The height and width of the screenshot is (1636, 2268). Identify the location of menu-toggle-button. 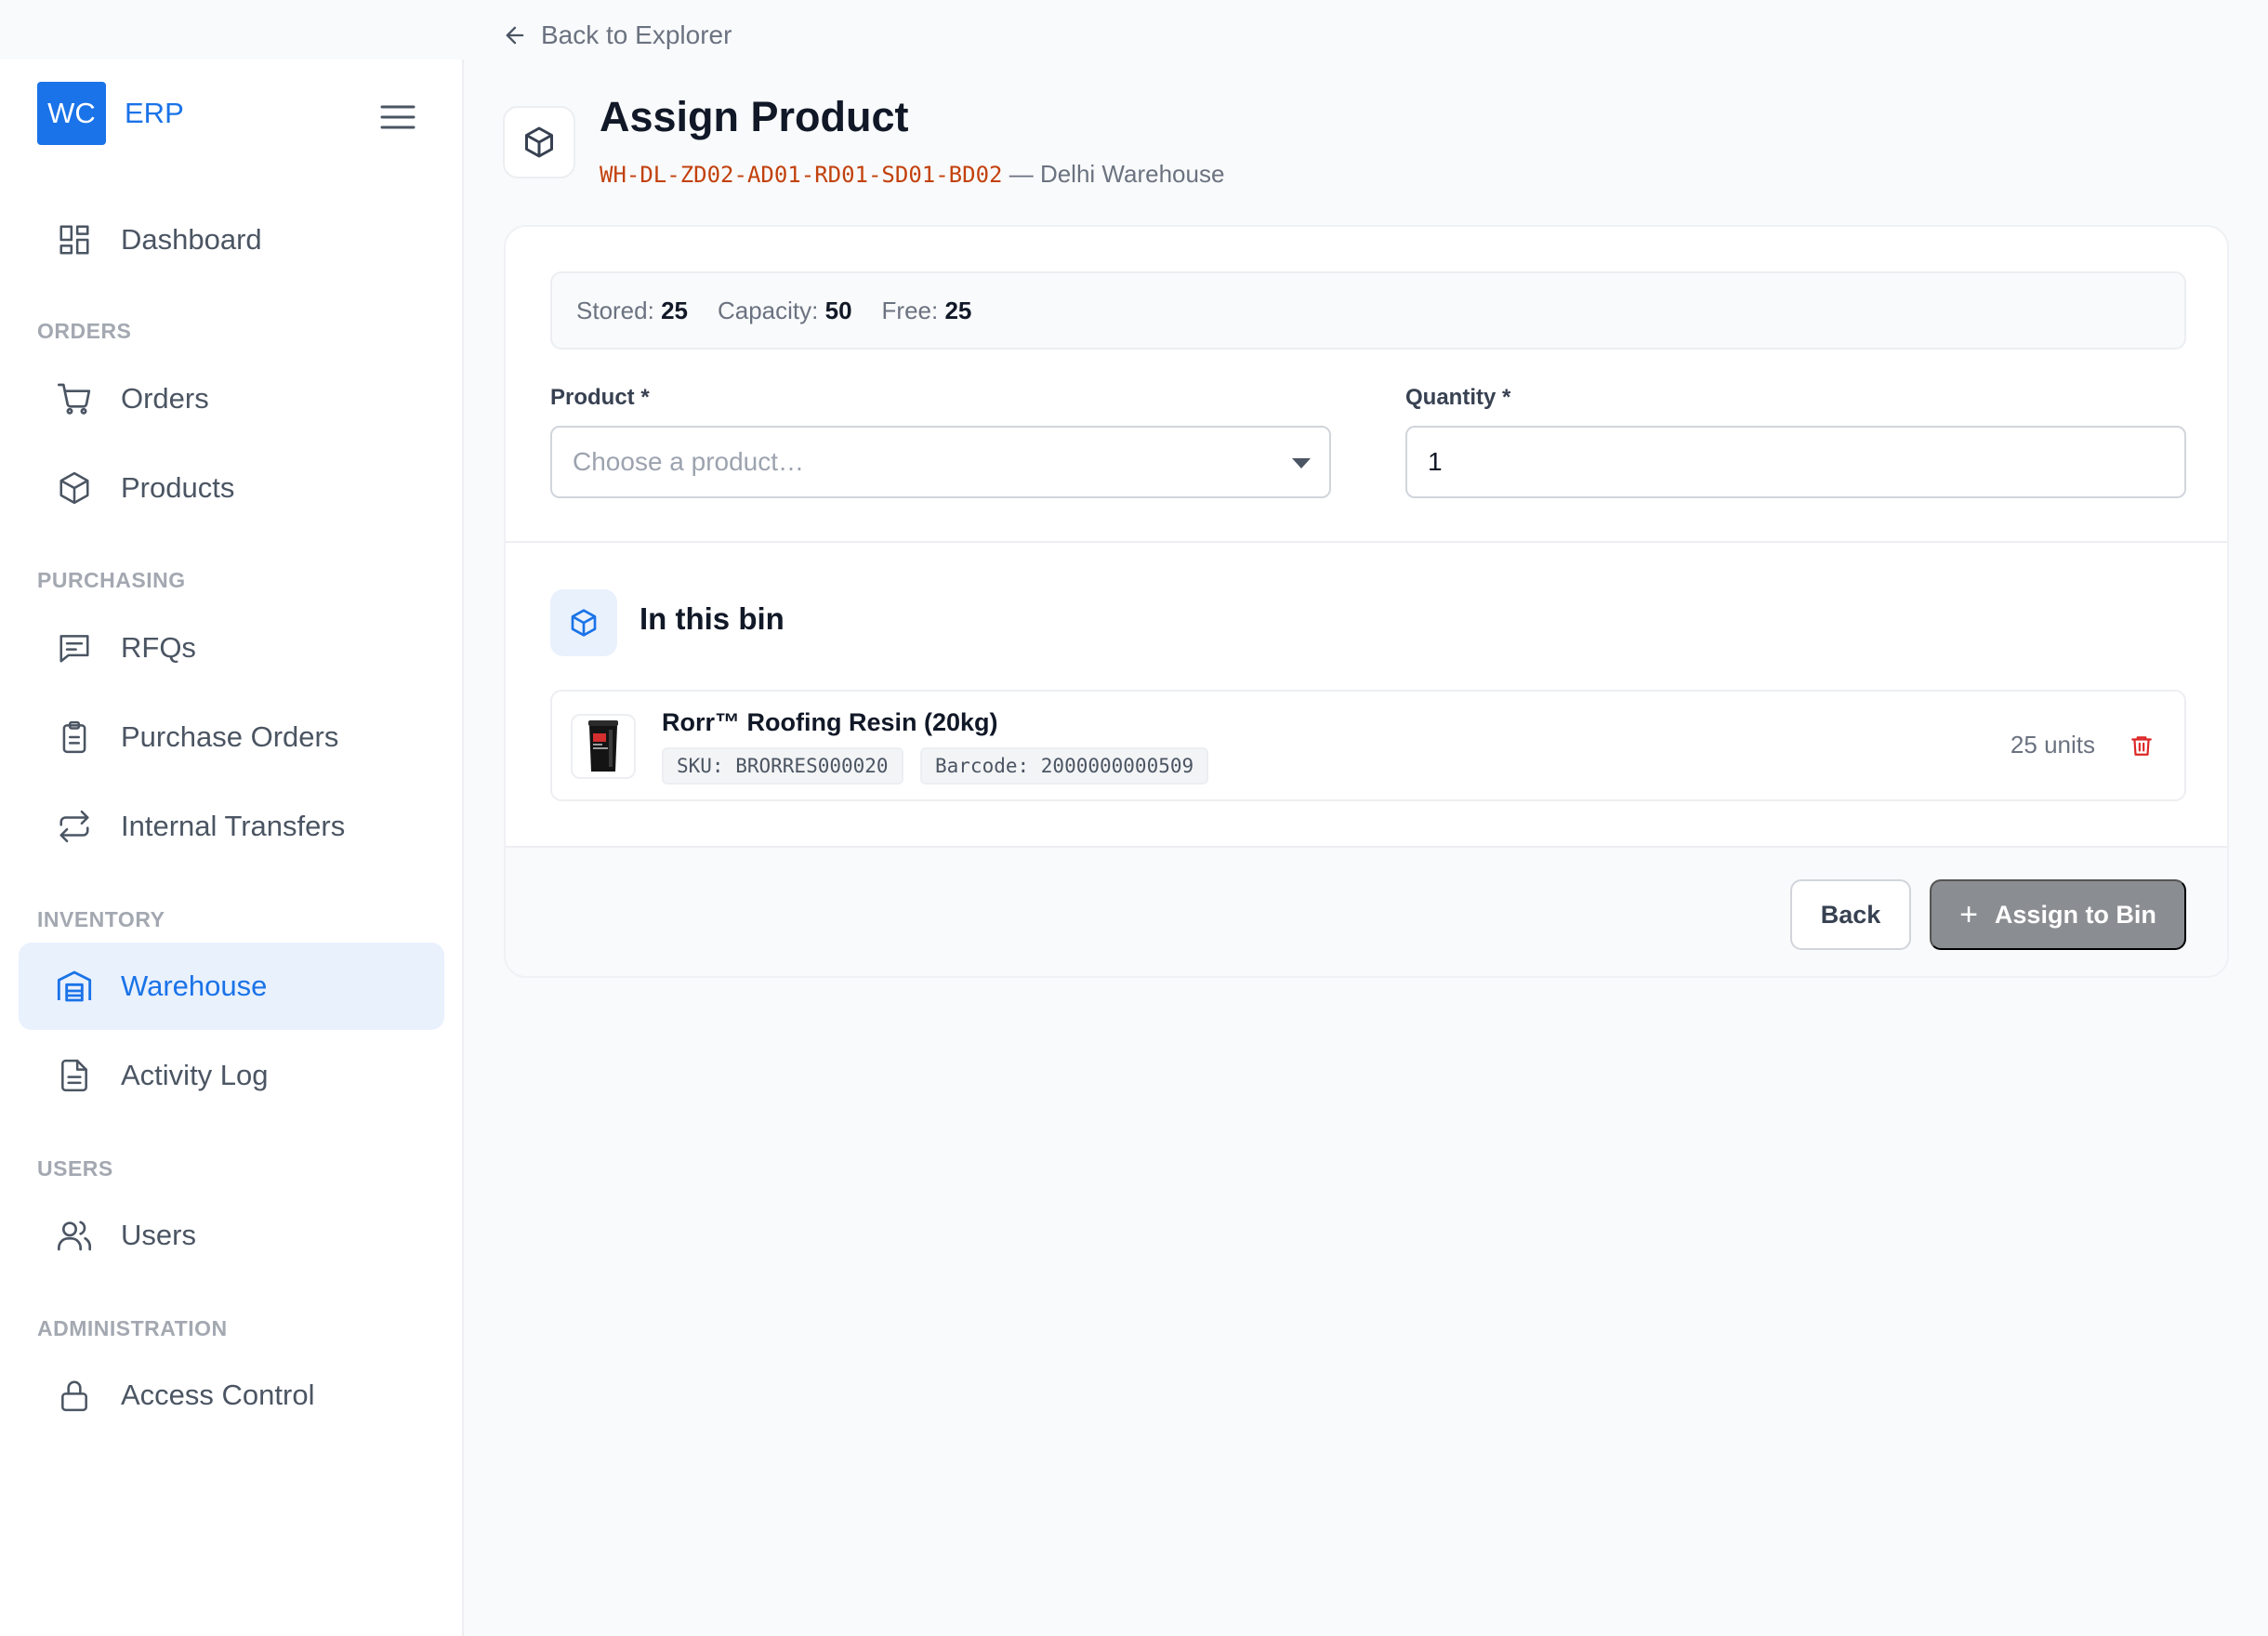
(398, 118).